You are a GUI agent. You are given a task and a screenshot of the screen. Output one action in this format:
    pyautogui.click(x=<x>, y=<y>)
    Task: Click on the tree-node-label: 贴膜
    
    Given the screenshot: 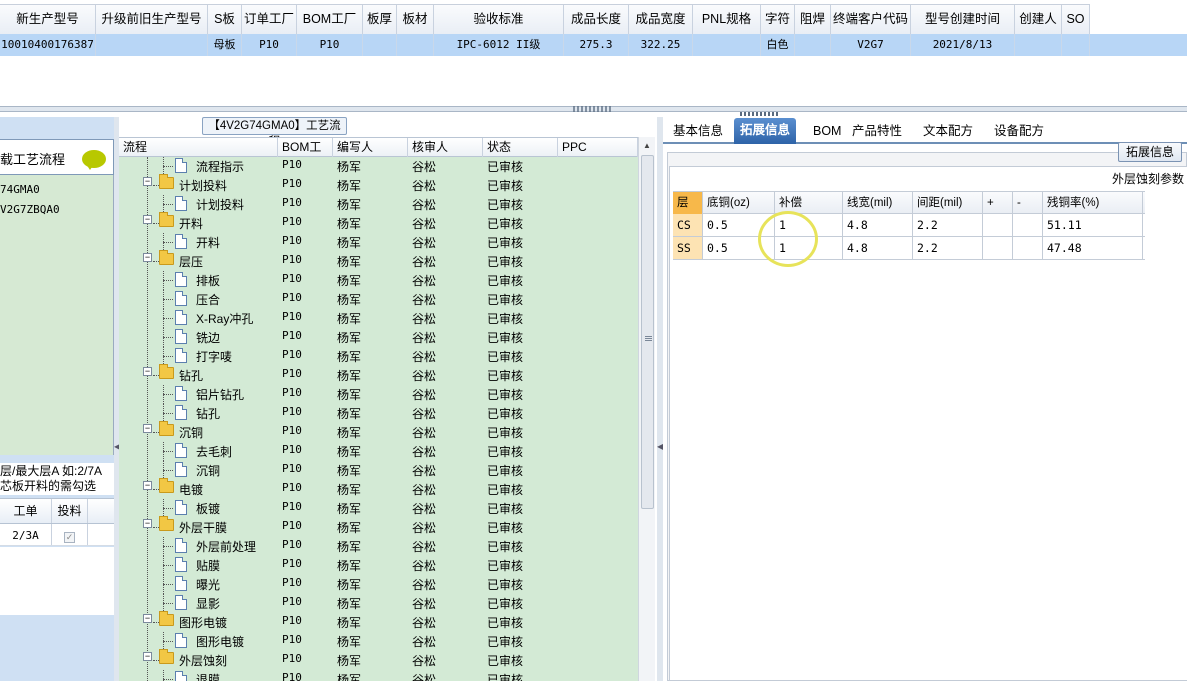 What is the action you would take?
    pyautogui.click(x=208, y=565)
    